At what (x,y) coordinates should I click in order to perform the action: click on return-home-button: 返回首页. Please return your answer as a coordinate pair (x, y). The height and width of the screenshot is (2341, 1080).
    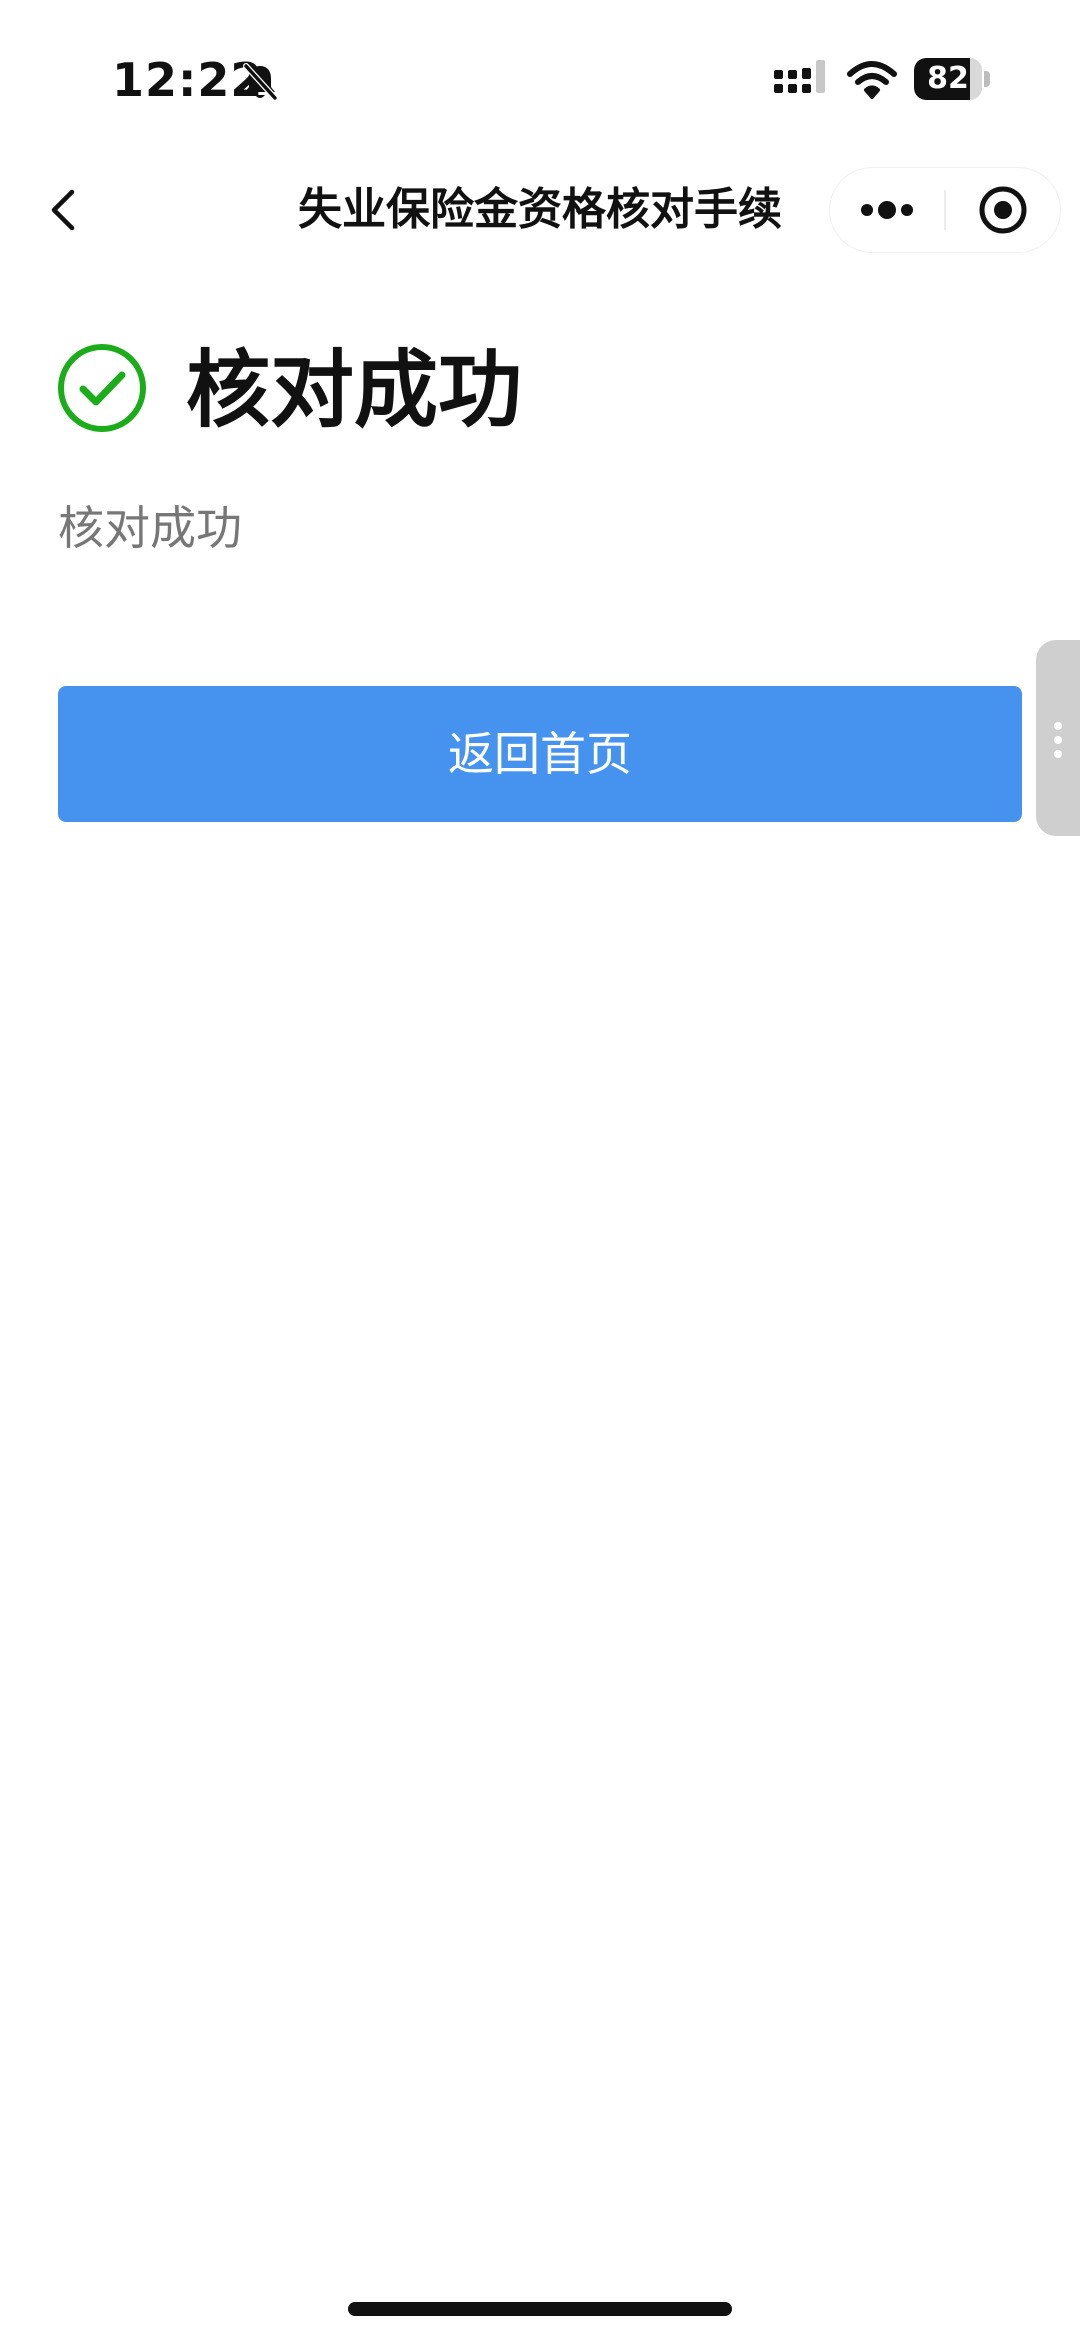
    Looking at the image, I should click on (540, 754).